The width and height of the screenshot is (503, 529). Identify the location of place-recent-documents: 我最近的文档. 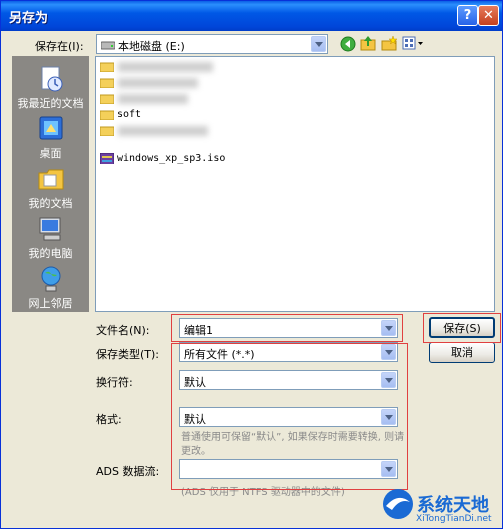
(50, 87).